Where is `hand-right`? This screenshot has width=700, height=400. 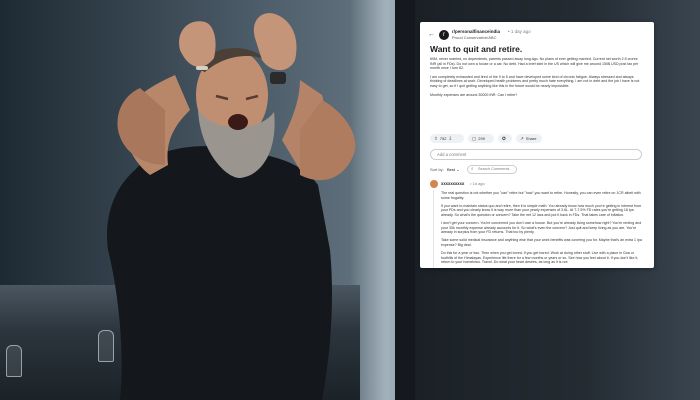 hand-right is located at coordinates (275, 42).